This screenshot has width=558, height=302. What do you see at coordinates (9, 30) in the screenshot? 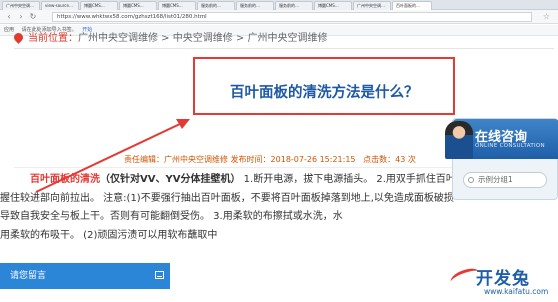
I see `apps-shortcut: 应用` at bounding box center [9, 30].